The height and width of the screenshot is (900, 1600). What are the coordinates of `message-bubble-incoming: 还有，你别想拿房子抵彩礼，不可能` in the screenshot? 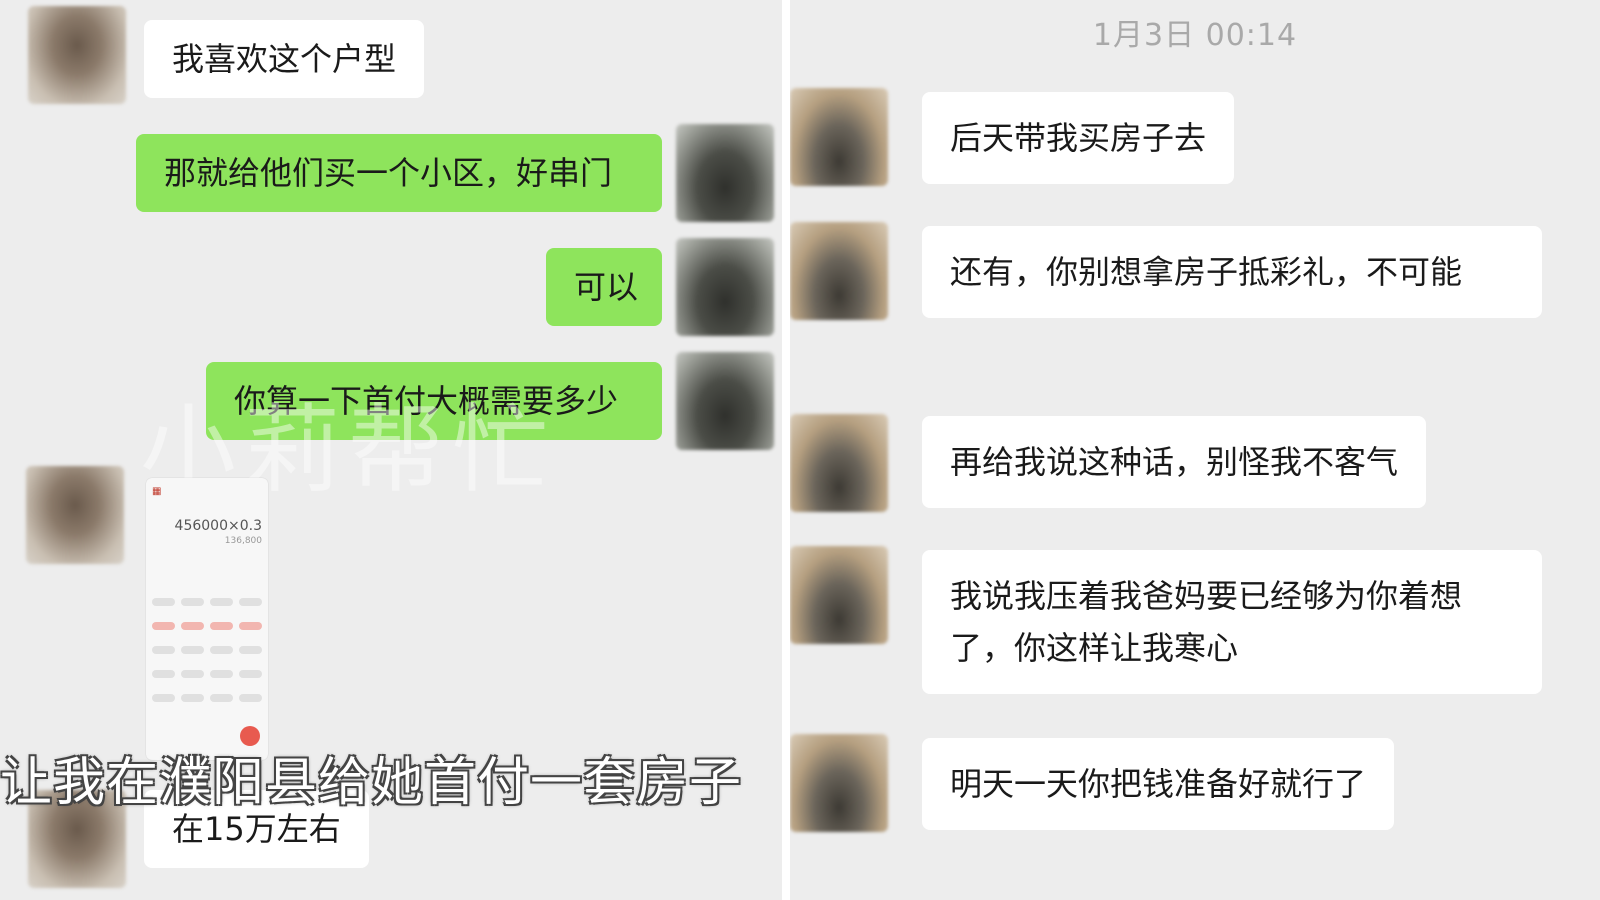 It's located at (1232, 272).